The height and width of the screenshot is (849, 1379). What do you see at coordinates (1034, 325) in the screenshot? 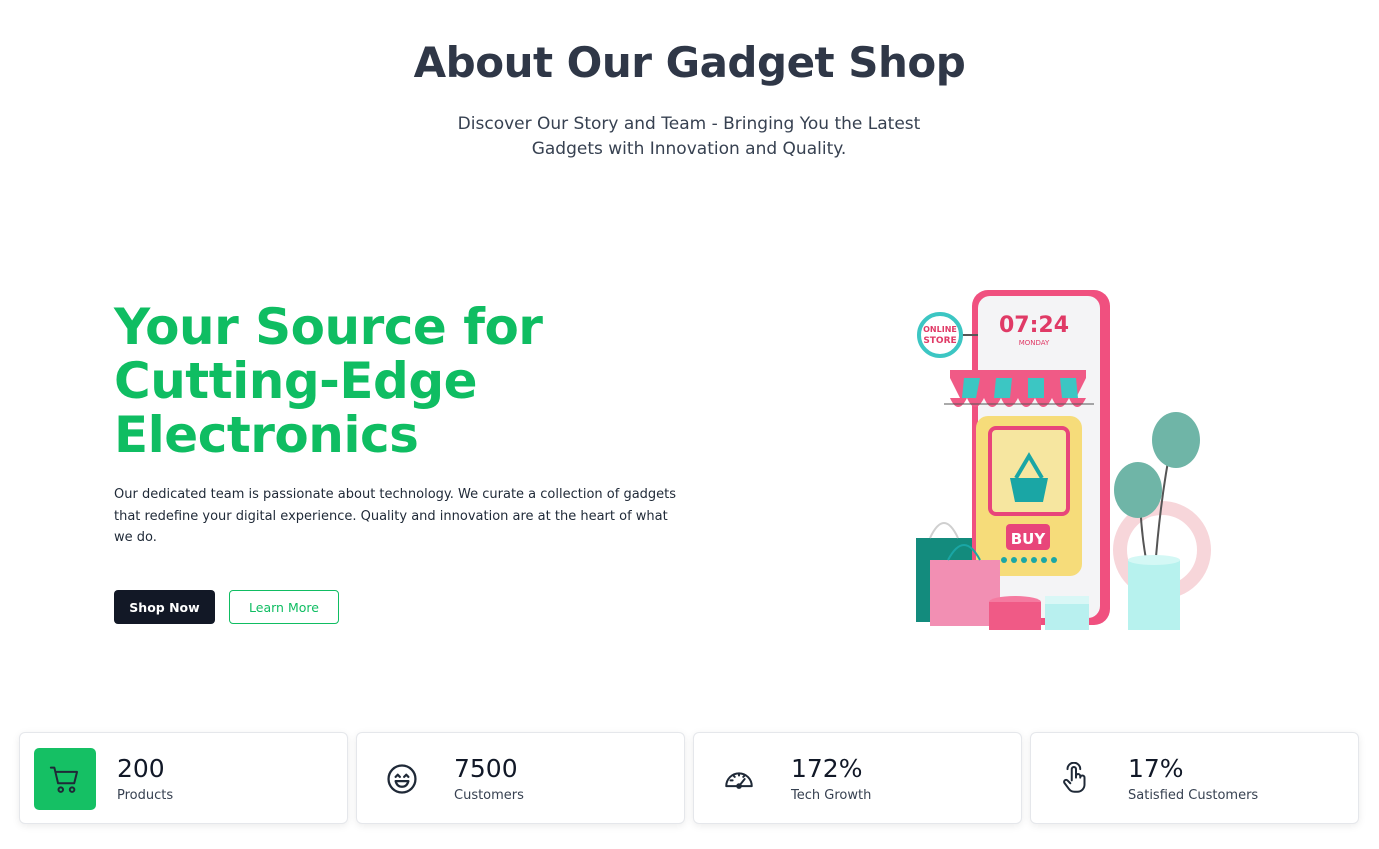
I see `phone-time: 07:24` at bounding box center [1034, 325].